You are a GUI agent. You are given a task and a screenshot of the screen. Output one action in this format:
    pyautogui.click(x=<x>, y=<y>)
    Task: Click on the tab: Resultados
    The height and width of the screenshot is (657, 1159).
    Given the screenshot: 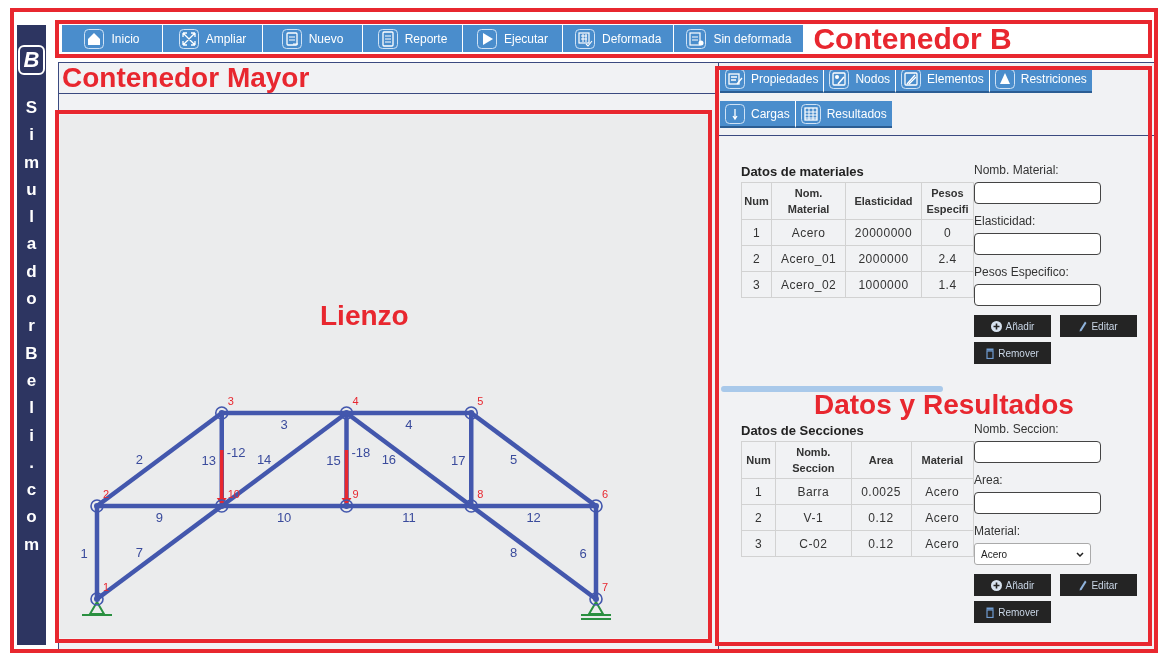 What is the action you would take?
    pyautogui.click(x=843, y=114)
    